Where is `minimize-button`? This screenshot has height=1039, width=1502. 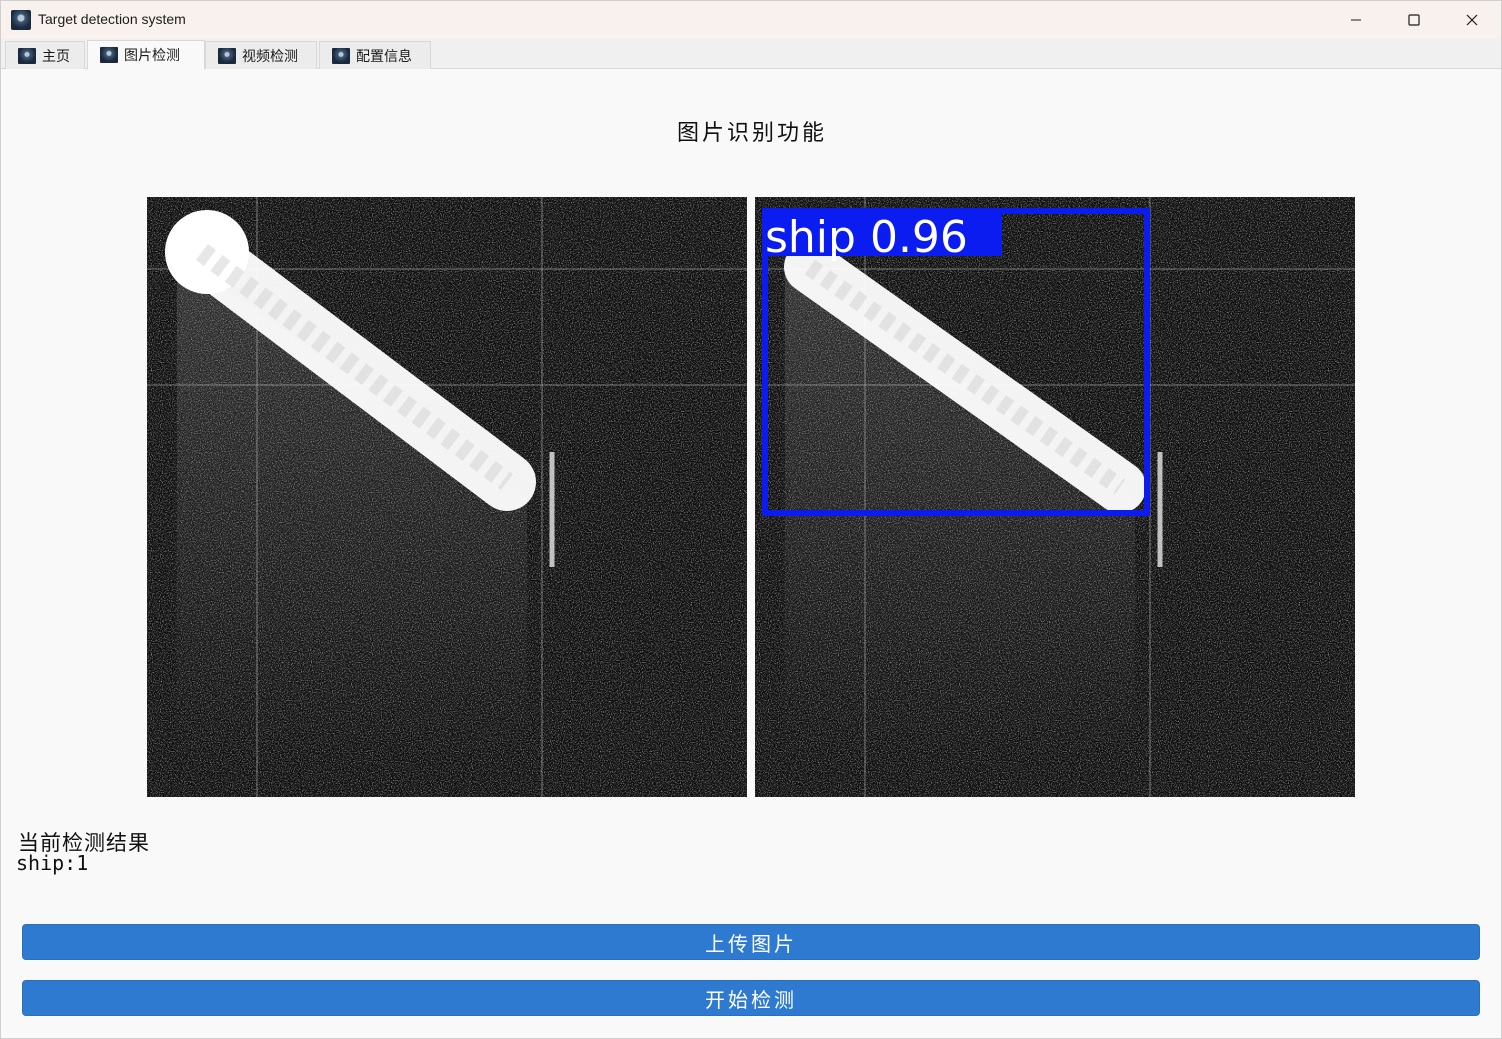
minimize-button is located at coordinates (1356, 20).